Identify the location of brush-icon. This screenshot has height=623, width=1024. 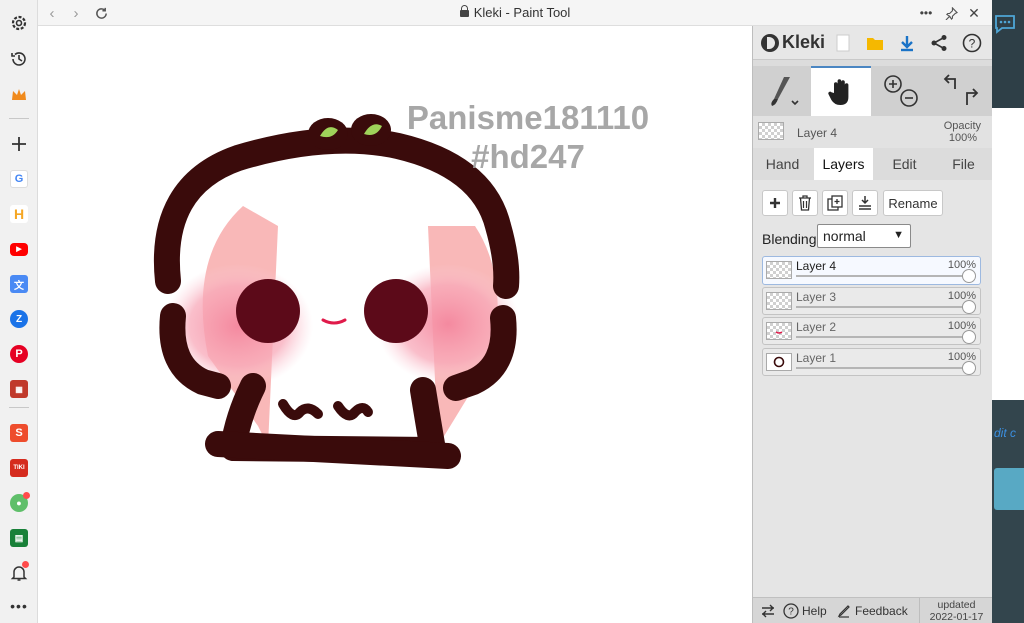
(785, 91).